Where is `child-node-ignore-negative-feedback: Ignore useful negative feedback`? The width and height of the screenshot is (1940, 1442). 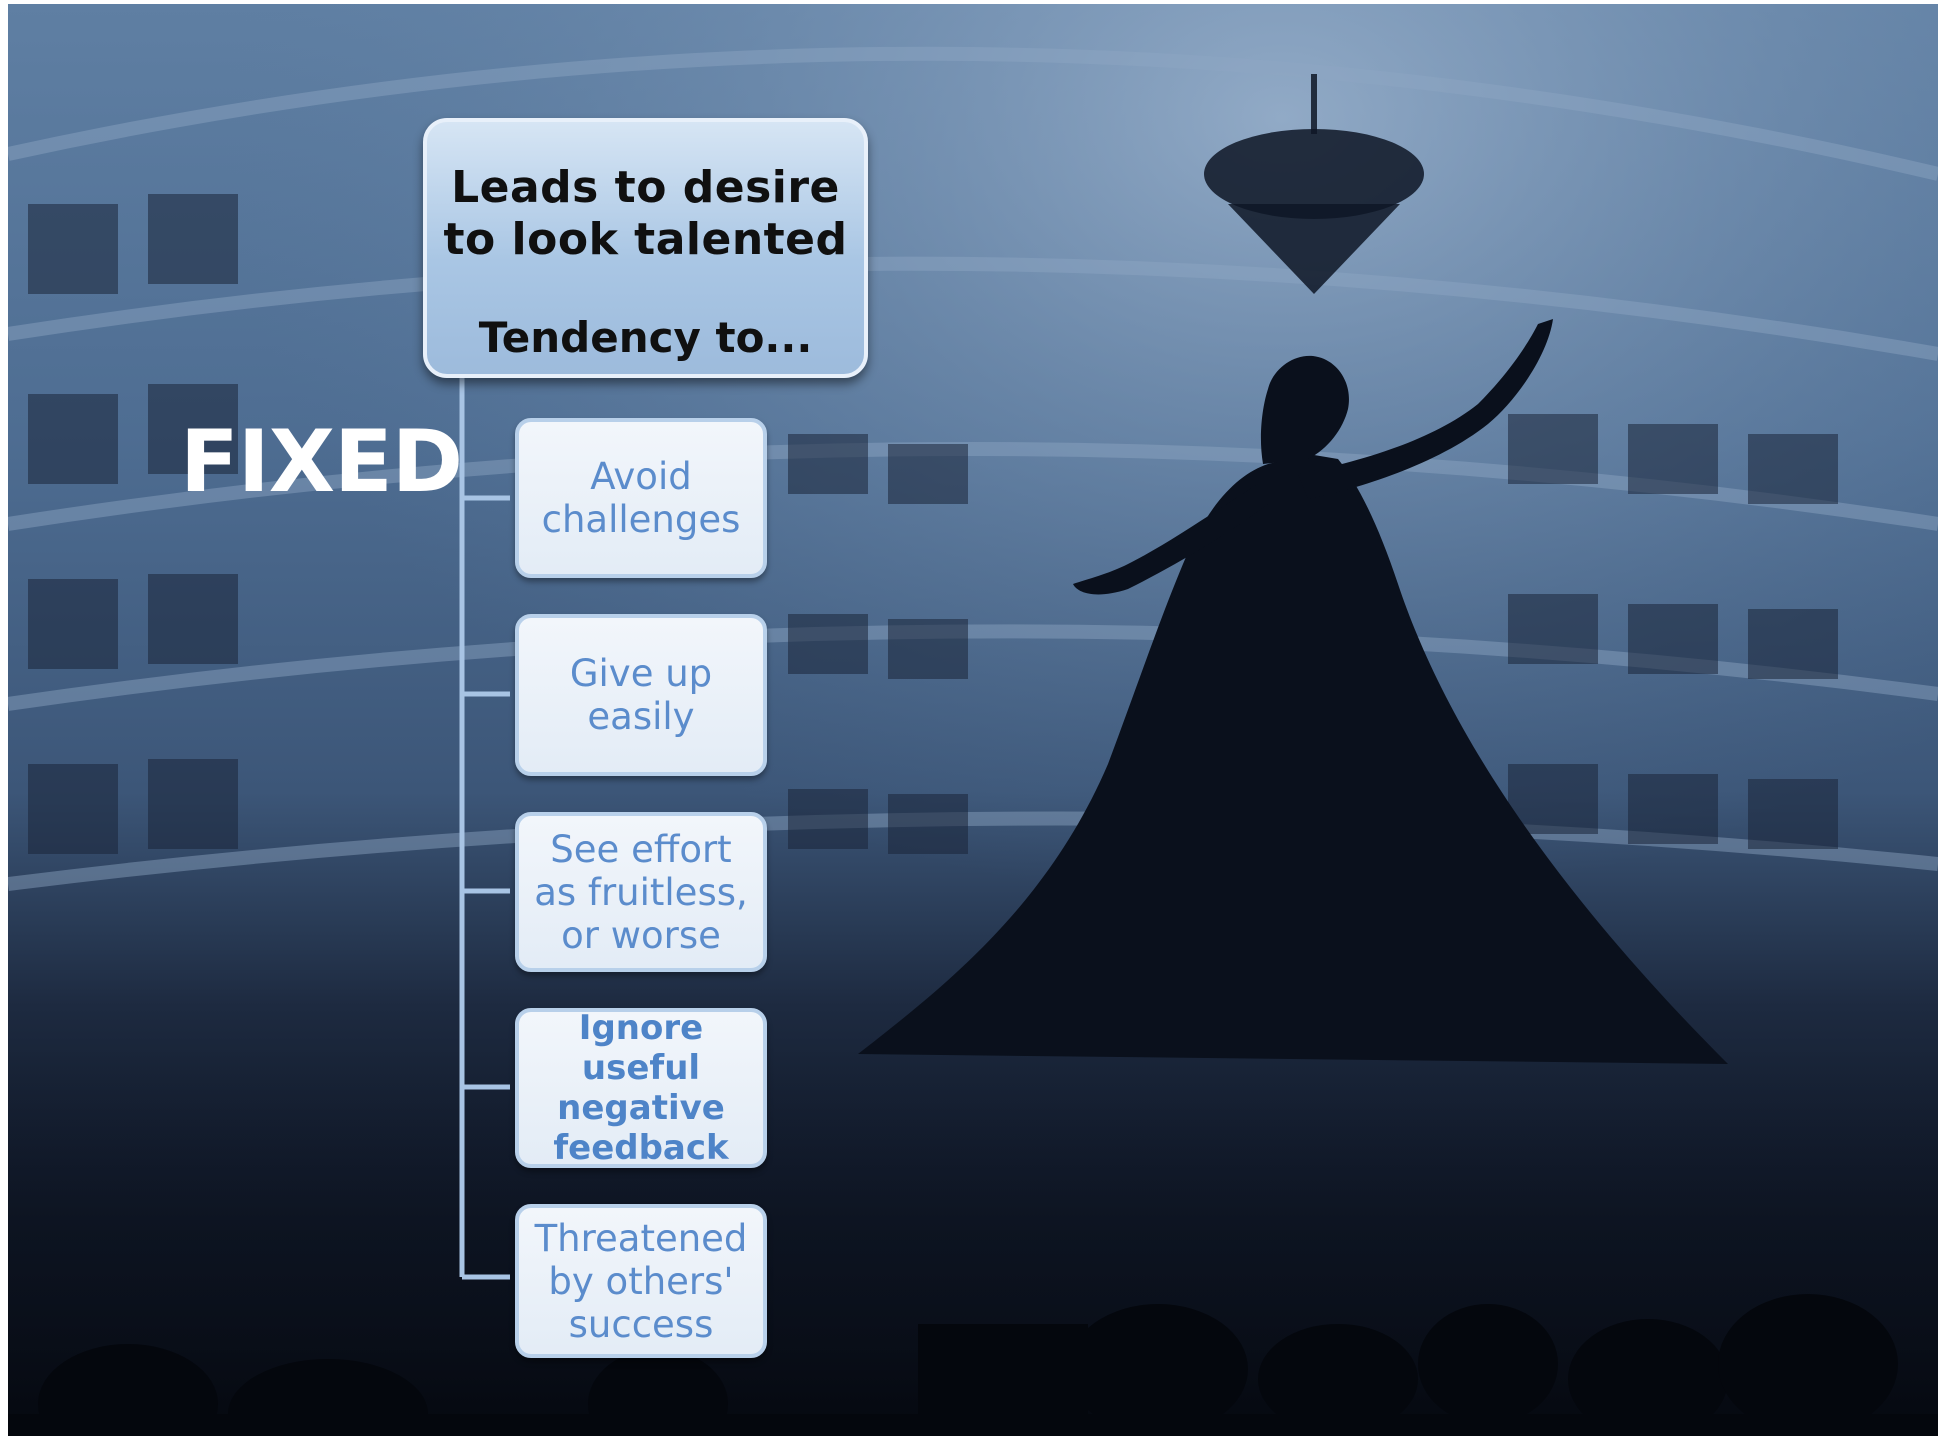
child-node-ignore-negative-feedback: Ignore useful negative feedback is located at coordinates (641, 1088).